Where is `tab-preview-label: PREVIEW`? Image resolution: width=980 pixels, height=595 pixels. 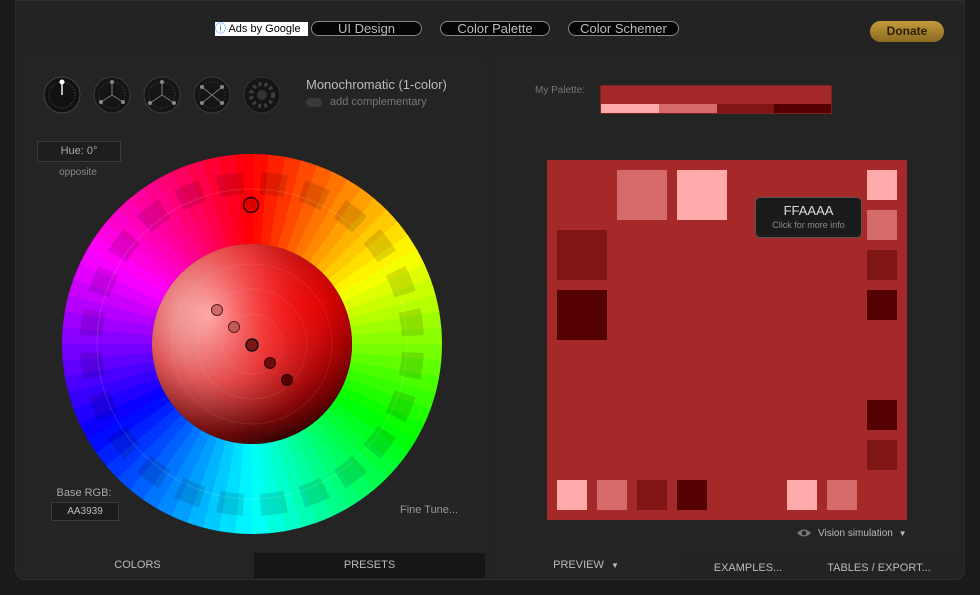 tab-preview-label: PREVIEW is located at coordinates (578, 565).